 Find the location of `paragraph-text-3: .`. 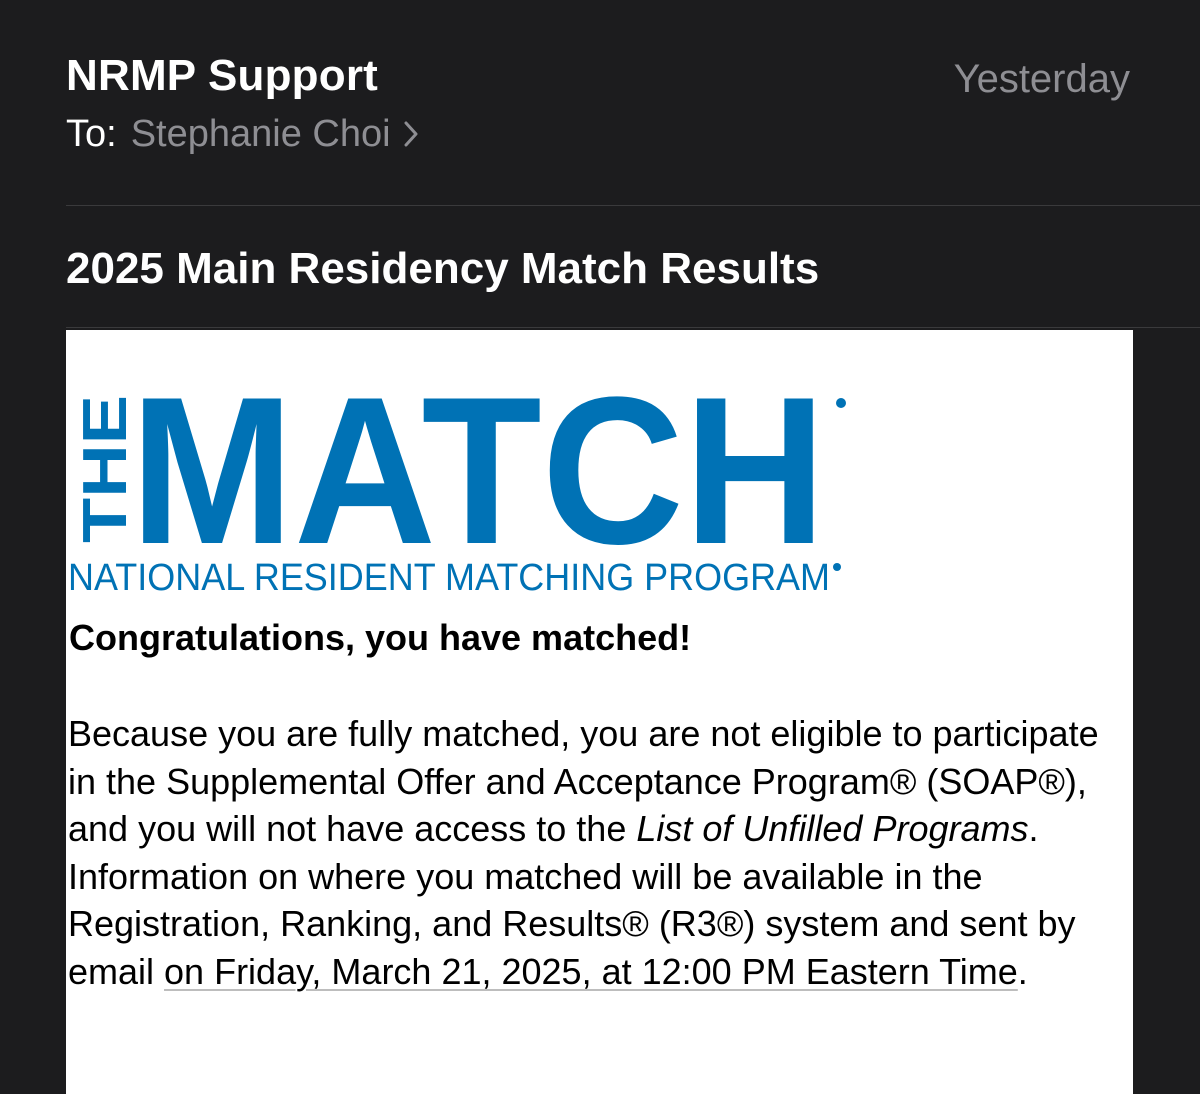

paragraph-text-3: . is located at coordinates (1022, 971).